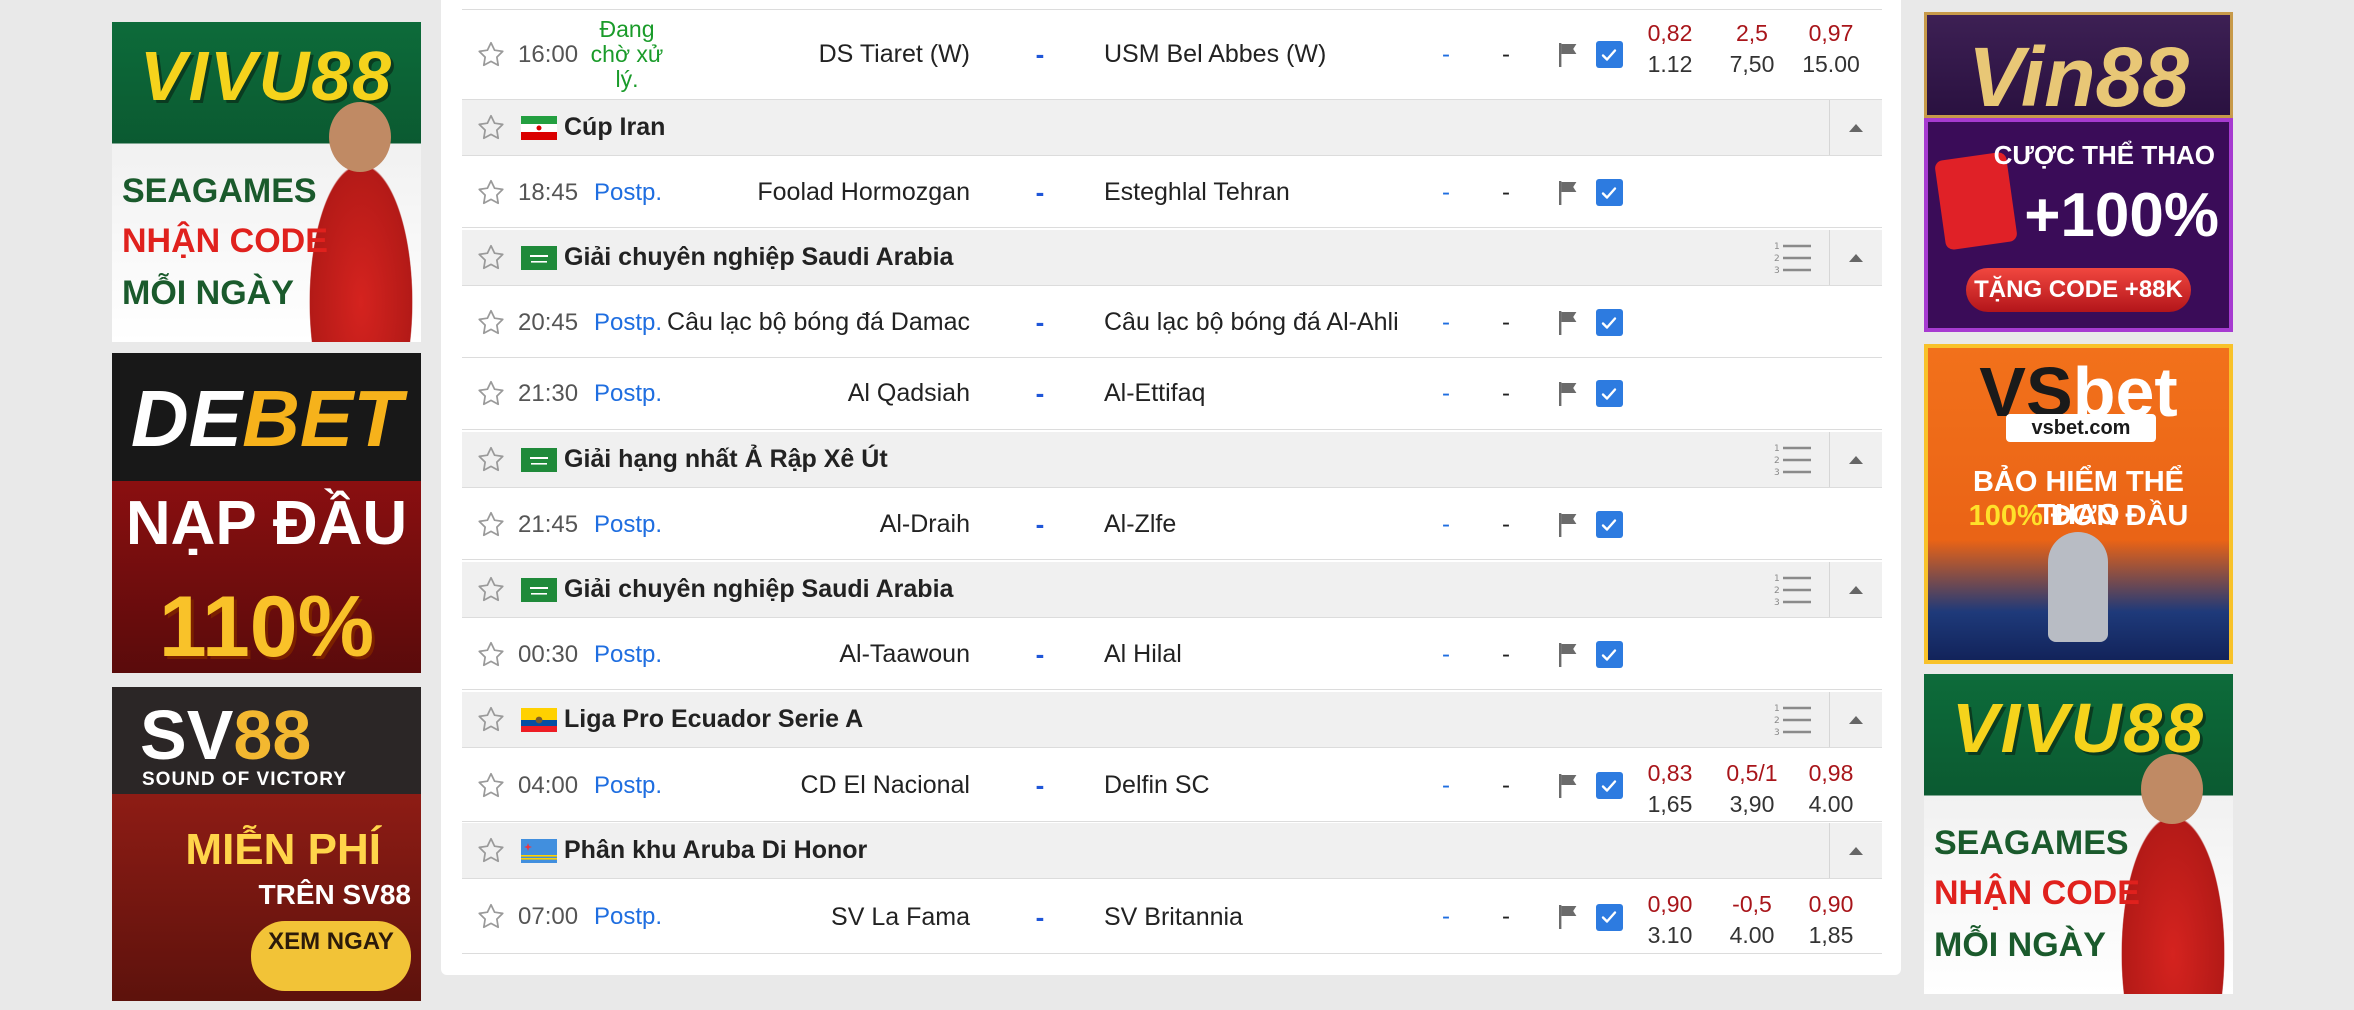 The image size is (2354, 1010). What do you see at coordinates (1284, 654) in the screenshot?
I see `away-team: Al Hilal` at bounding box center [1284, 654].